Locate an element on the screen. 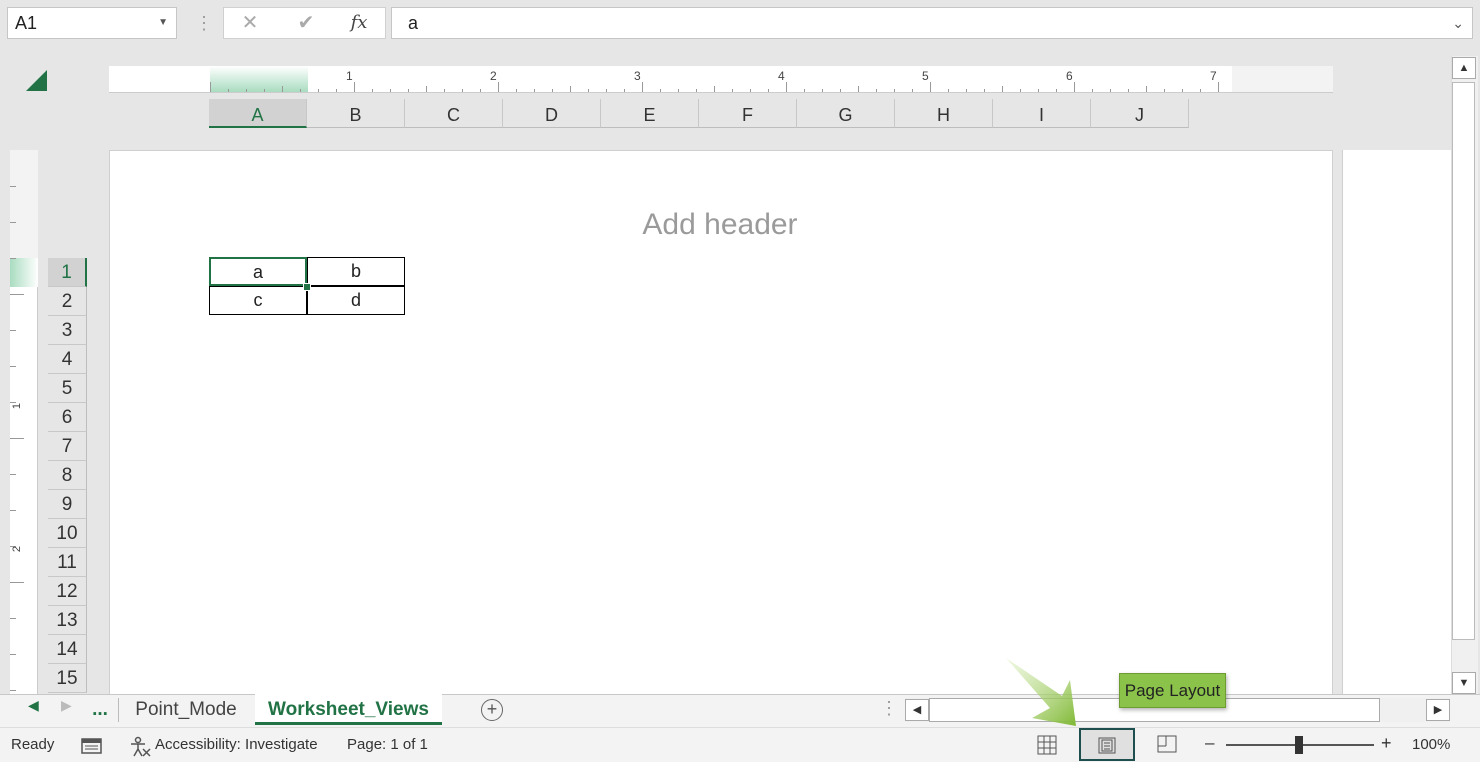 The image size is (1480, 762). row-header-14: 14 is located at coordinates (67, 649).